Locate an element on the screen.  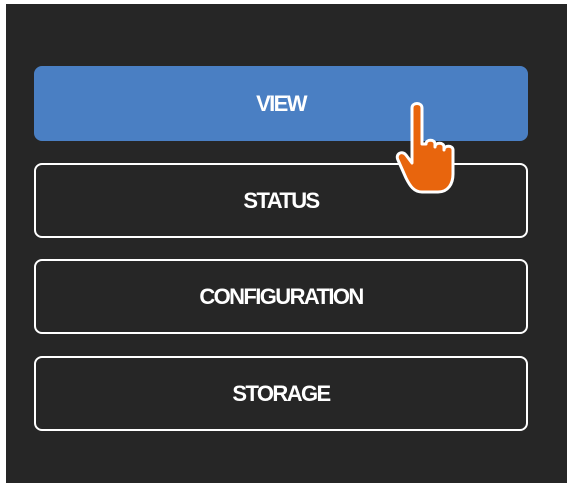
status-button: STATUS is located at coordinates (281, 200).